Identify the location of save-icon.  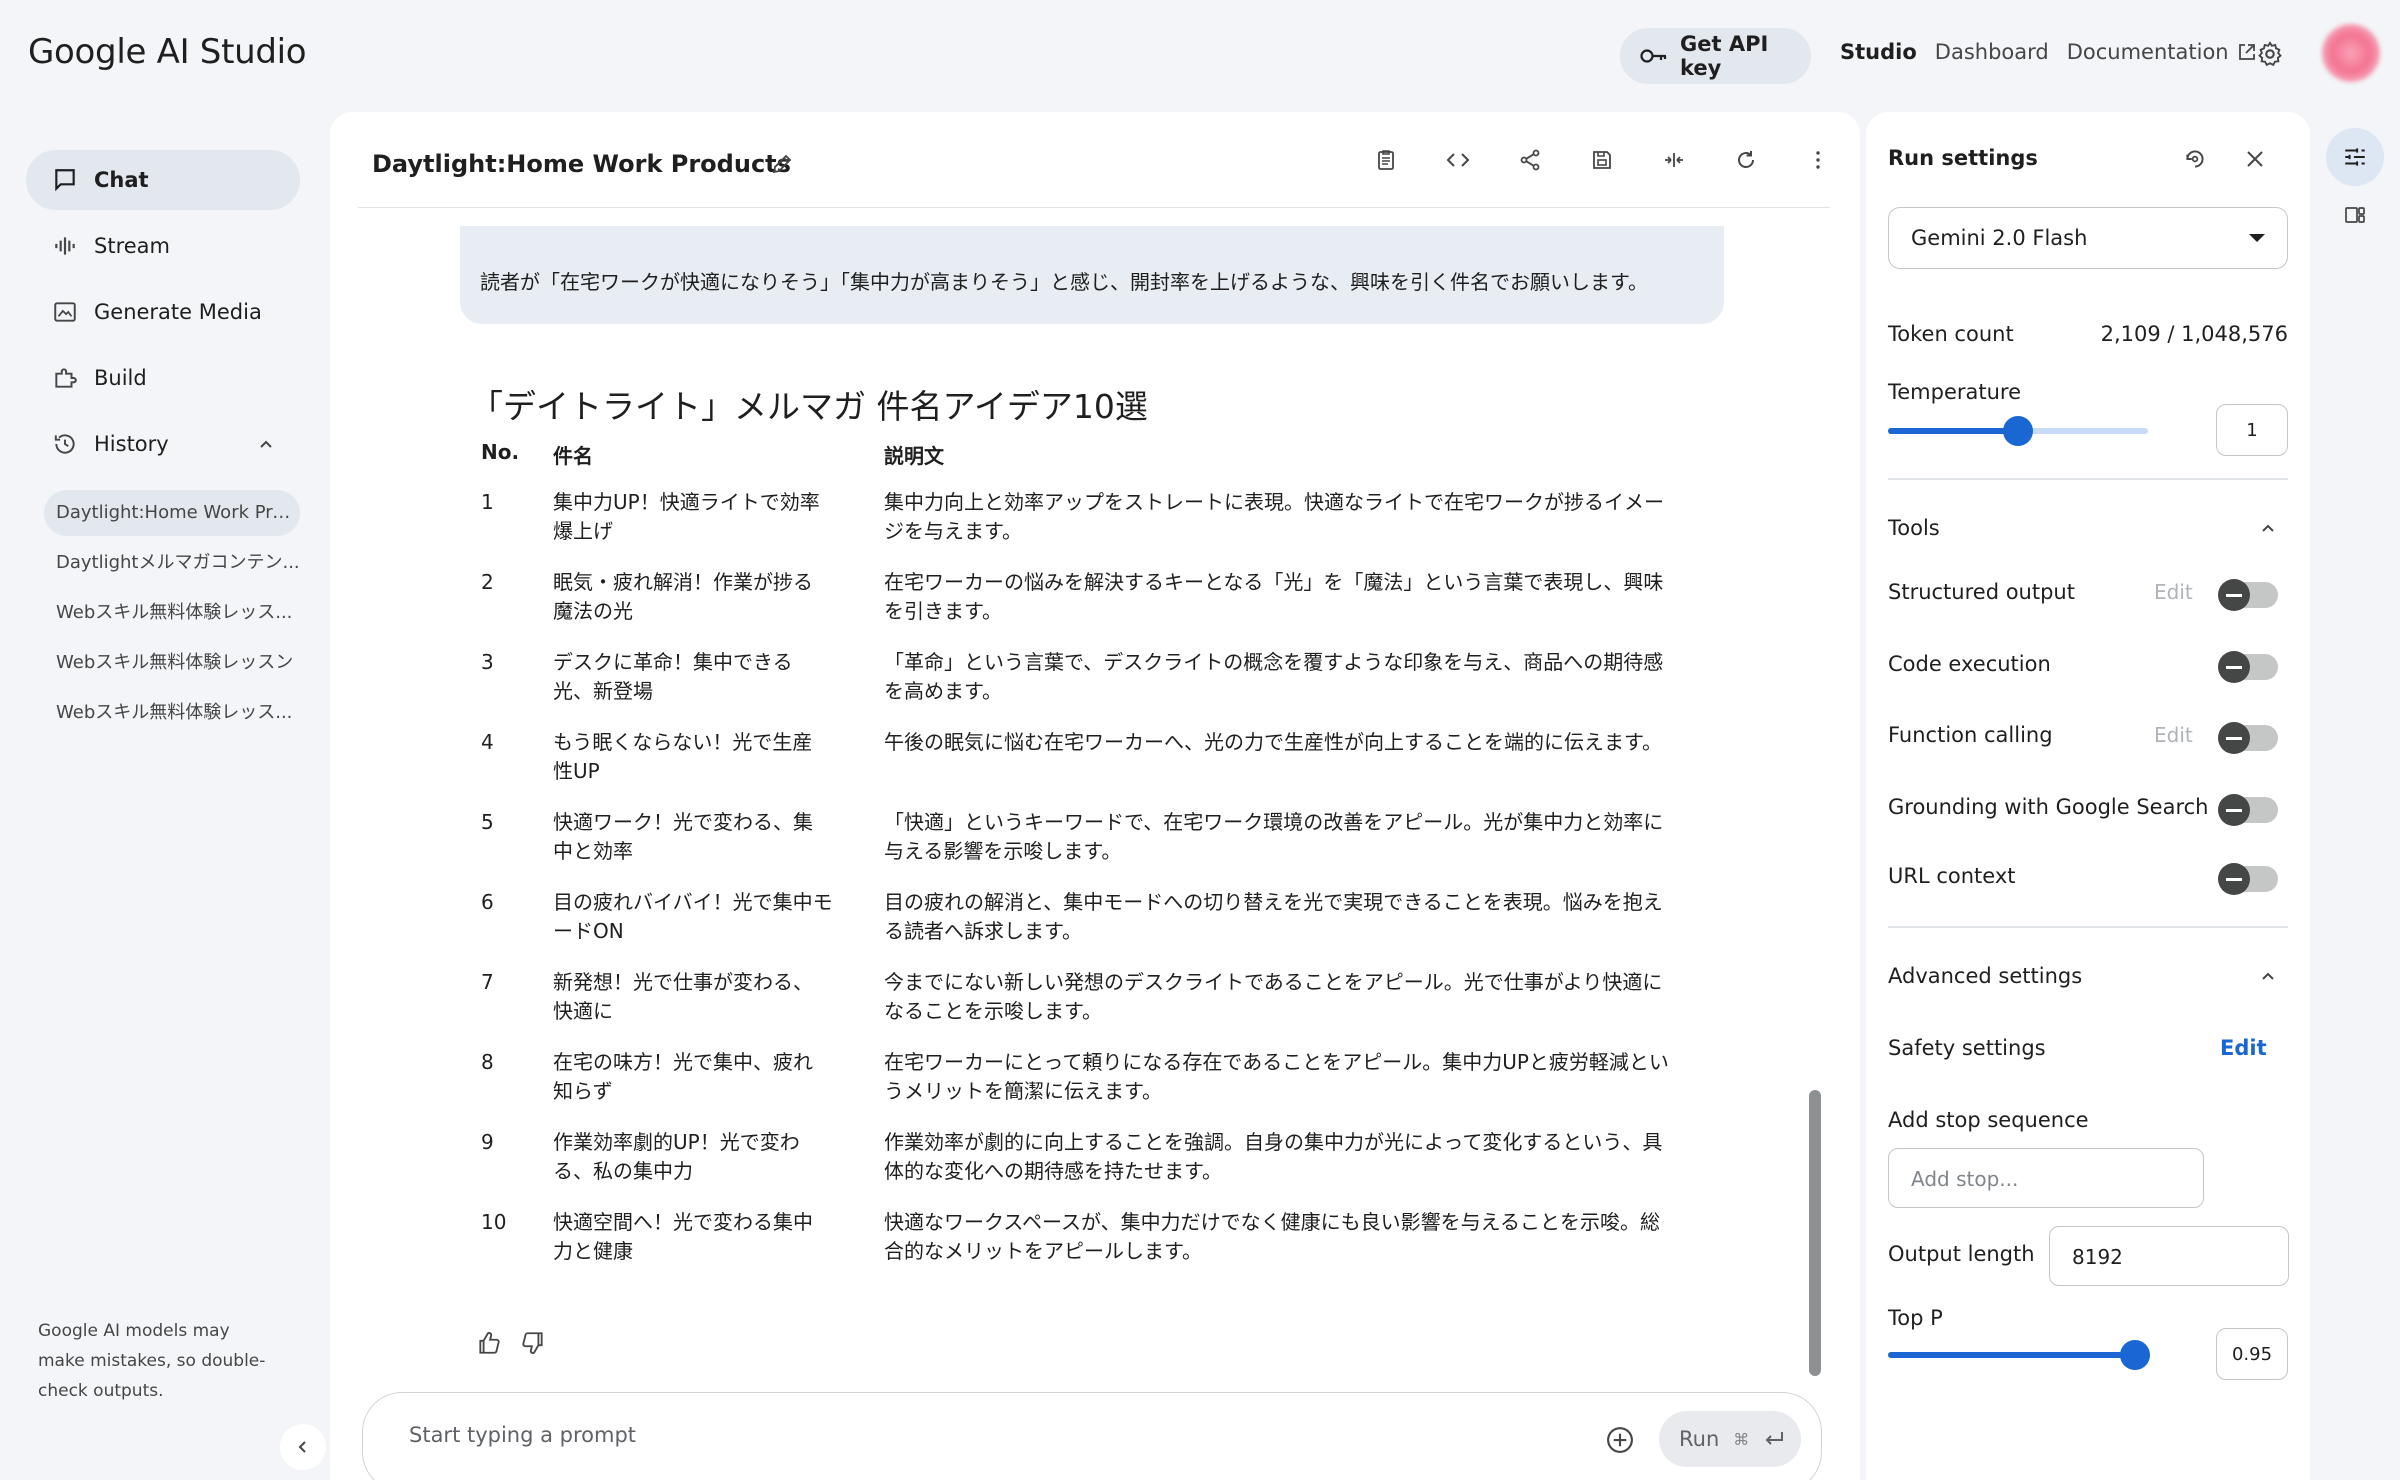
(1602, 160).